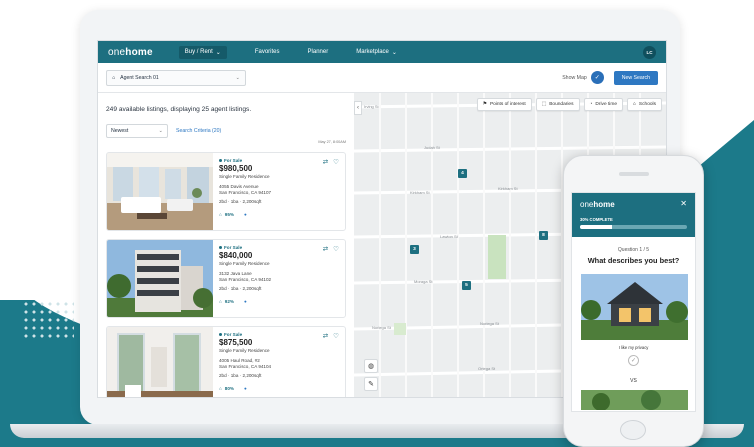 The width and height of the screenshot is (754, 447). Describe the element at coordinates (198, 131) in the screenshot. I see `search-criteria-link: Search Criteria (20)` at that location.